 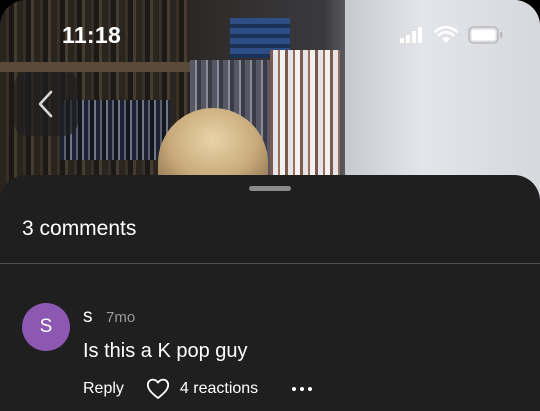 What do you see at coordinates (95, 67) in the screenshot?
I see `video-background-shelf-board` at bounding box center [95, 67].